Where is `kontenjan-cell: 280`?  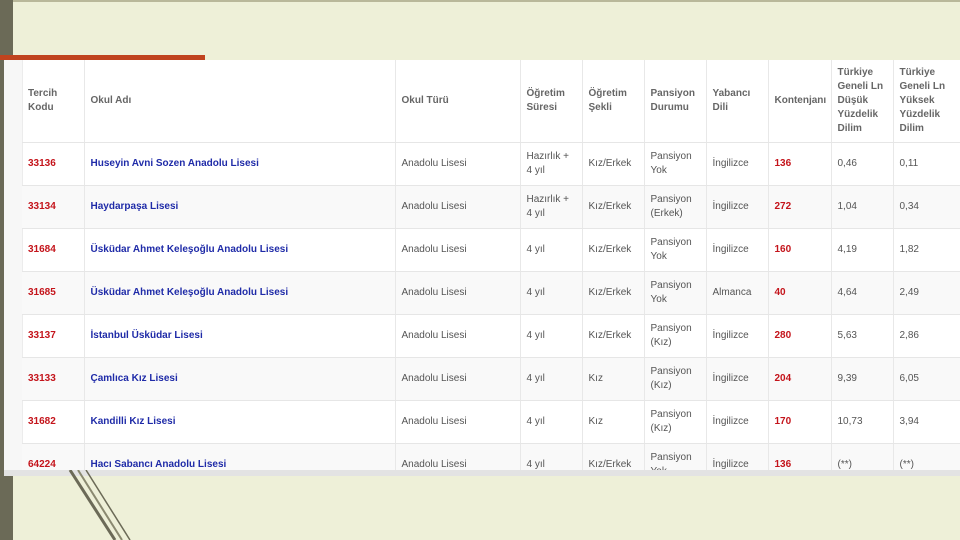
kontenjan-cell: 280 is located at coordinates (800, 336).